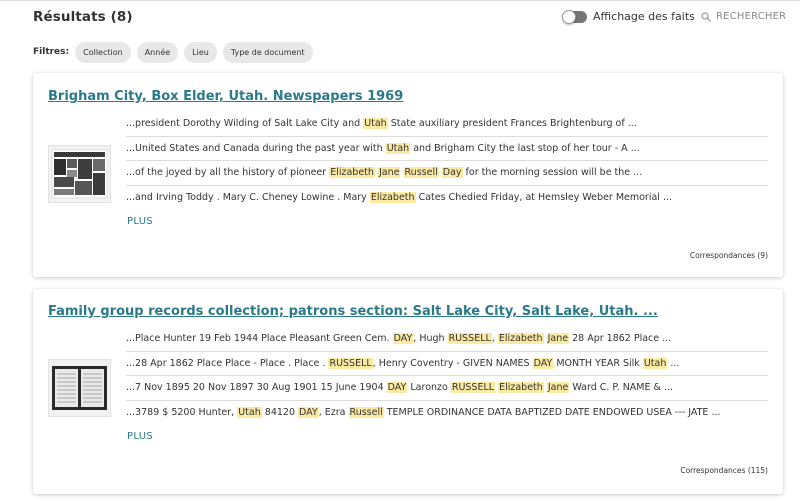 Image resolution: width=800 pixels, height=501 pixels. I want to click on top-divider, so click(400, 0).